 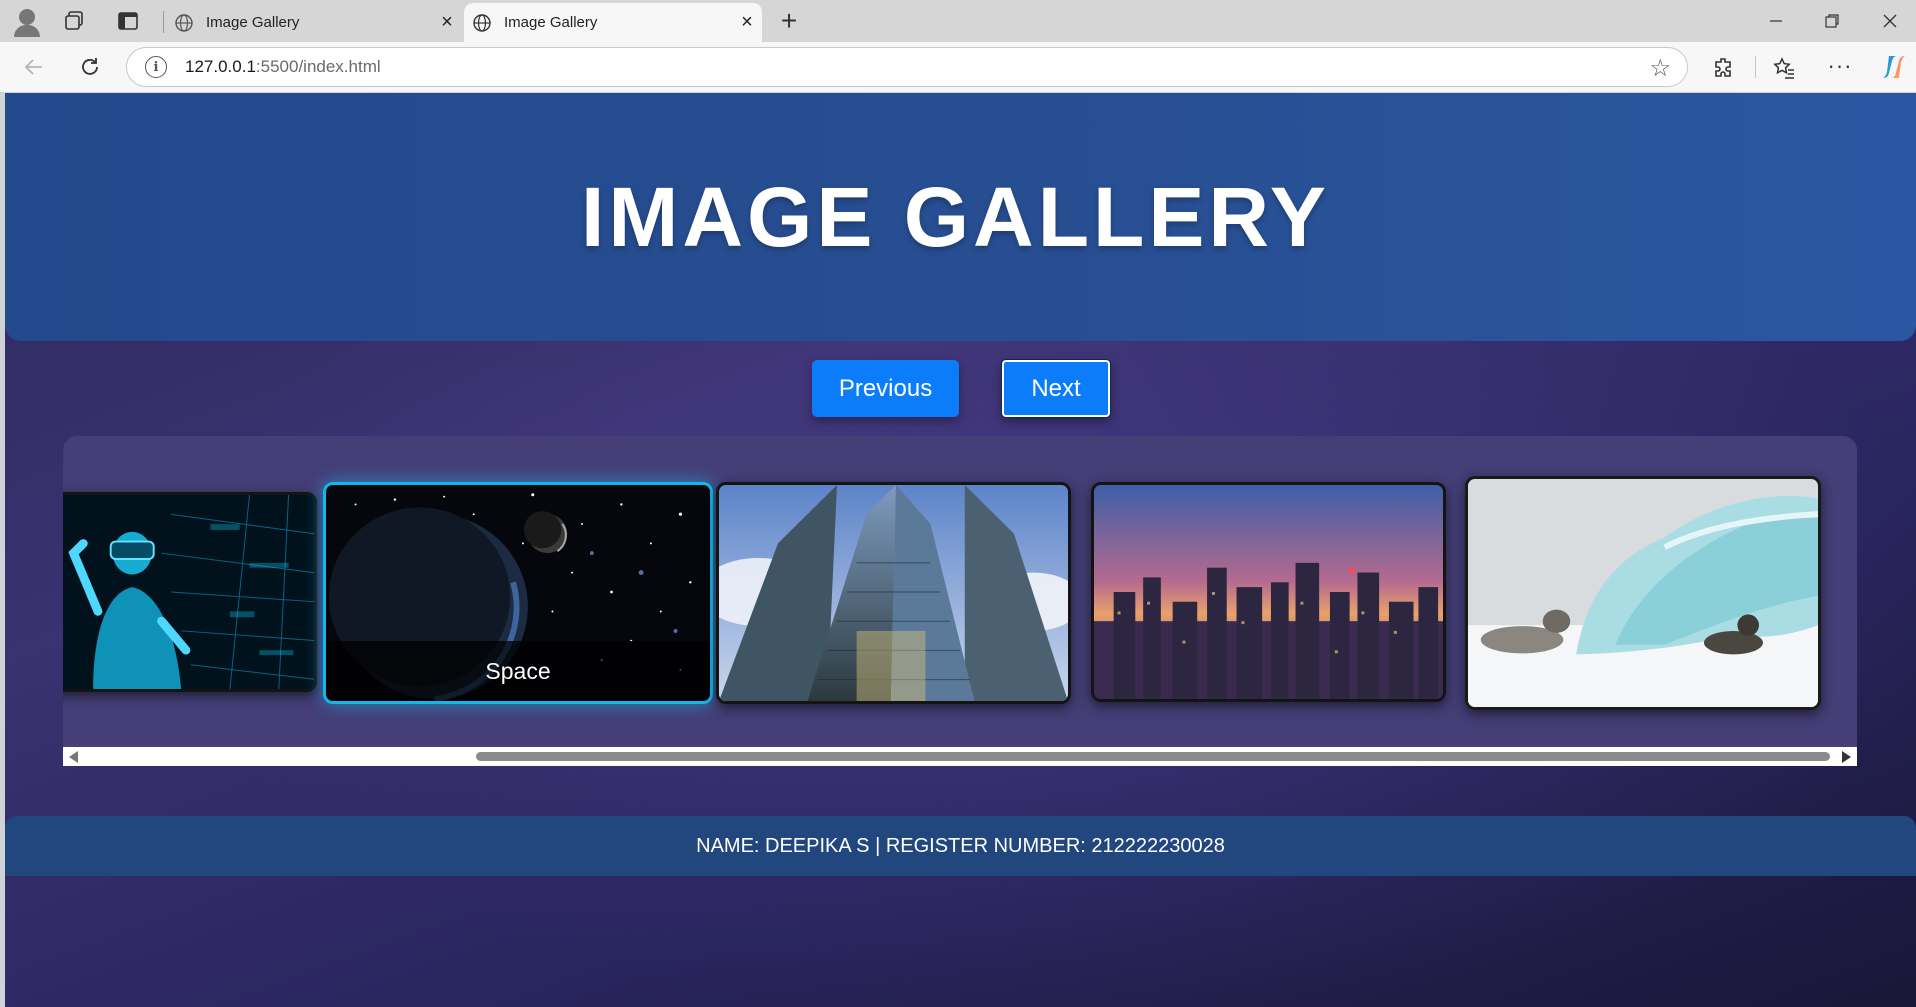 I want to click on window-close-icon, so click(x=1890, y=21).